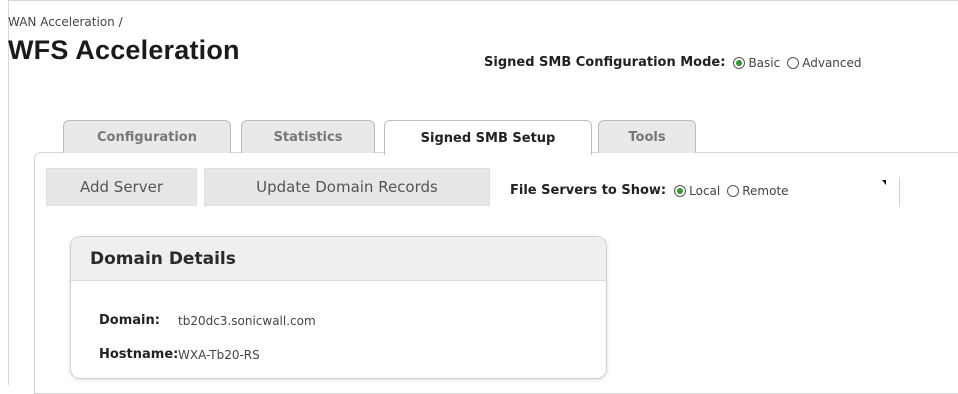  What do you see at coordinates (899, 192) in the screenshot?
I see `toolbar-divider` at bounding box center [899, 192].